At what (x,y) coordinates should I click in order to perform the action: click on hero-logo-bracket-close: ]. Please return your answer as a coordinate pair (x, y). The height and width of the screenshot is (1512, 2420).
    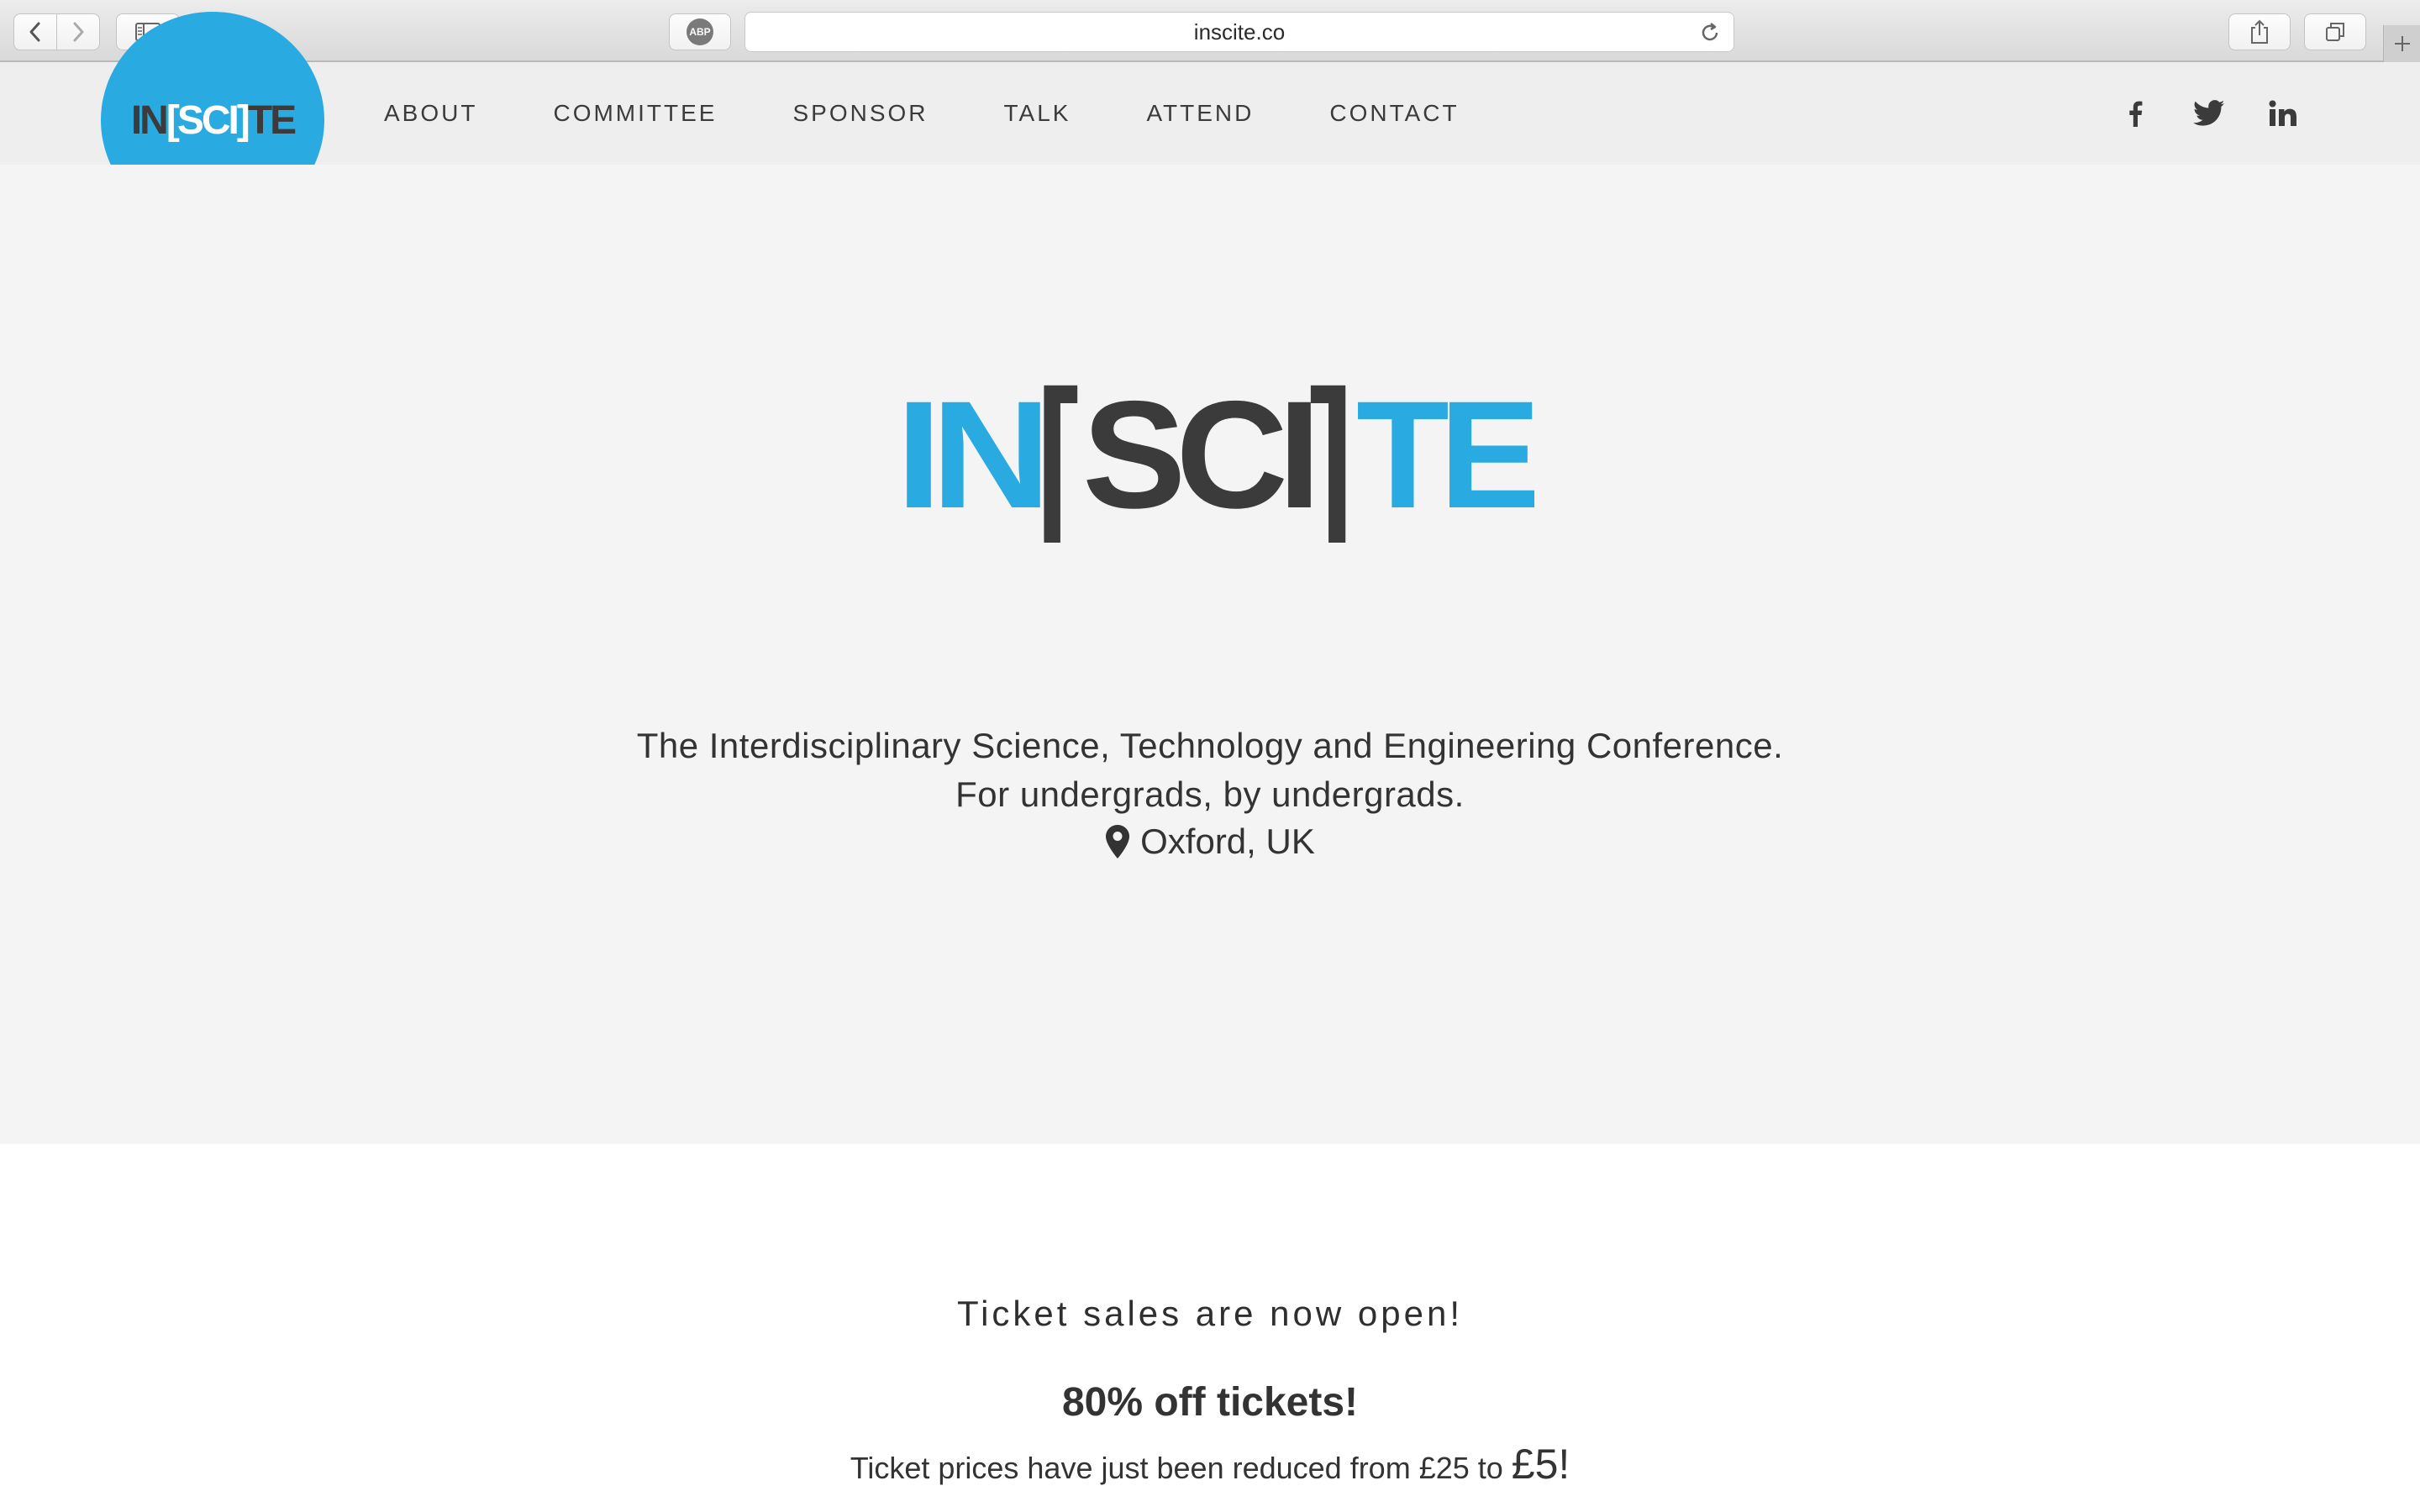
    Looking at the image, I should click on (1331, 459).